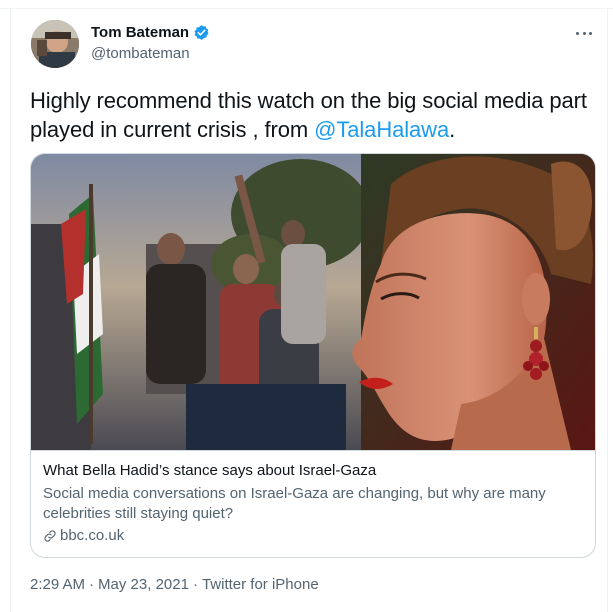 This screenshot has height=612, width=613. Describe the element at coordinates (201, 32) in the screenshot. I see `verified-badge-icon` at that location.